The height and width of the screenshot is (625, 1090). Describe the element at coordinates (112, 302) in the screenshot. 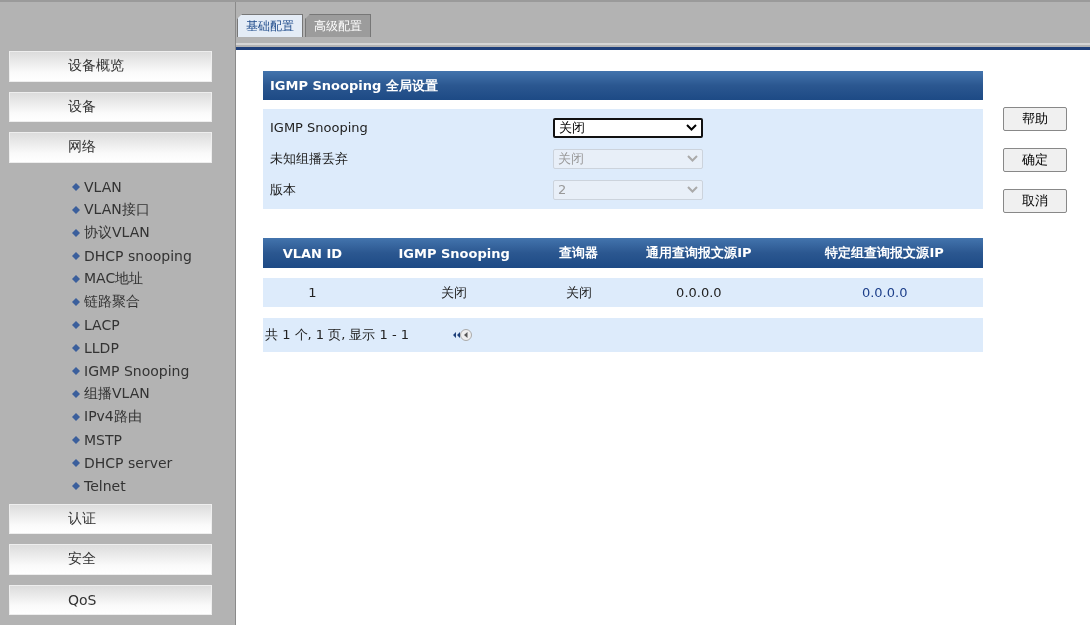

I see `nav-item-link: 链路聚合` at that location.